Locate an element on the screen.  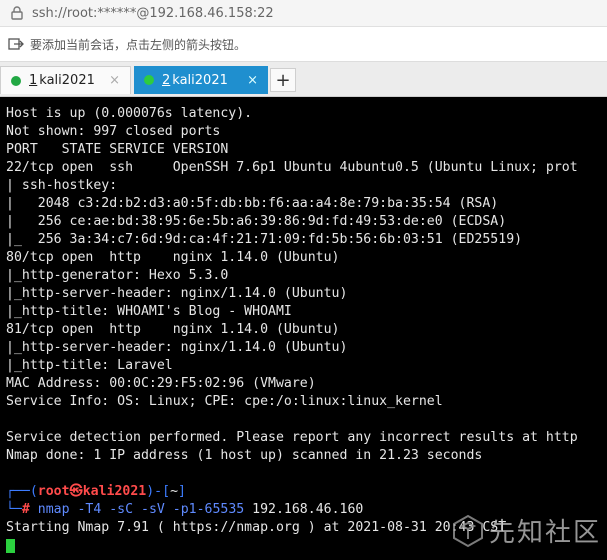
terminal-line: Not shown: 997 closed ports is located at coordinates (113, 131).